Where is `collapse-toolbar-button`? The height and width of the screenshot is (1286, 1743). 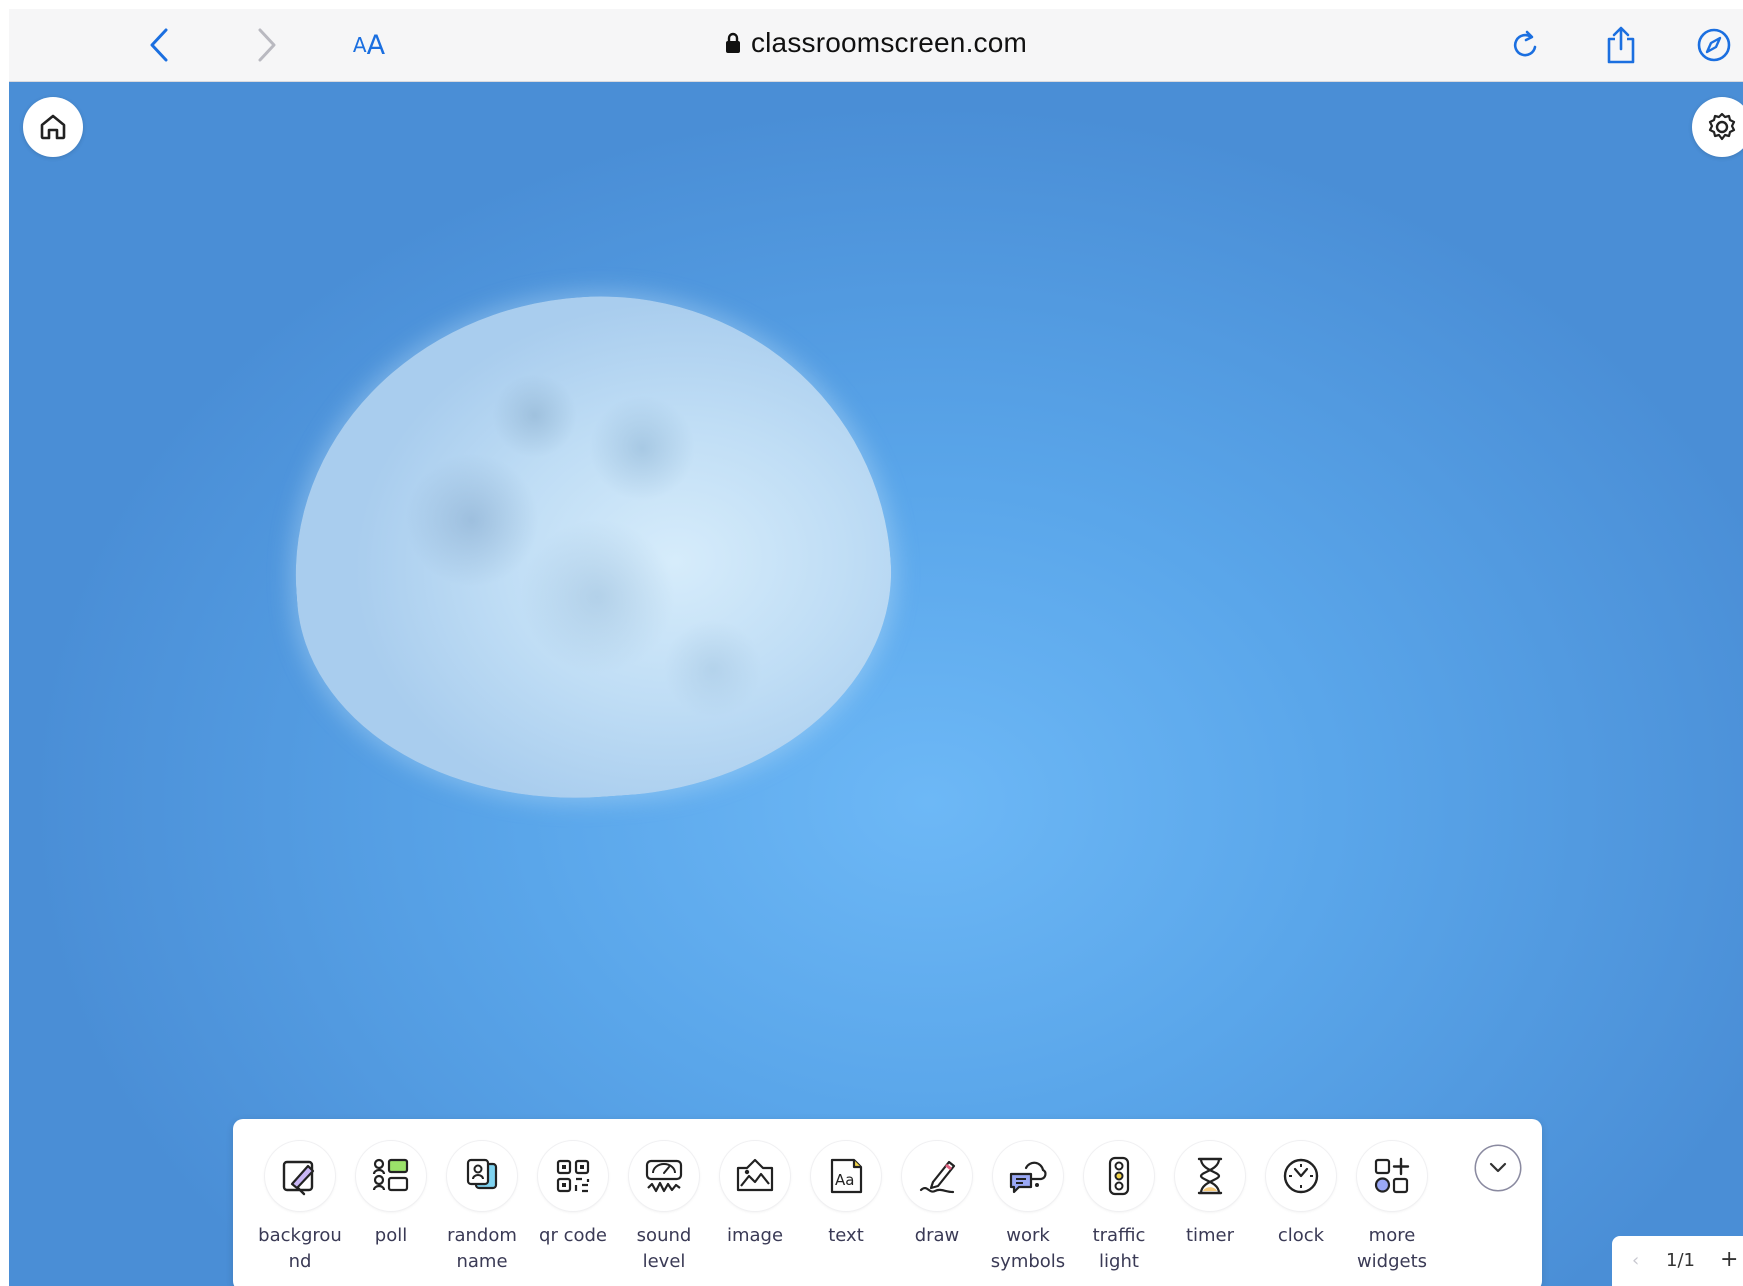 collapse-toolbar-button is located at coordinates (1498, 1168).